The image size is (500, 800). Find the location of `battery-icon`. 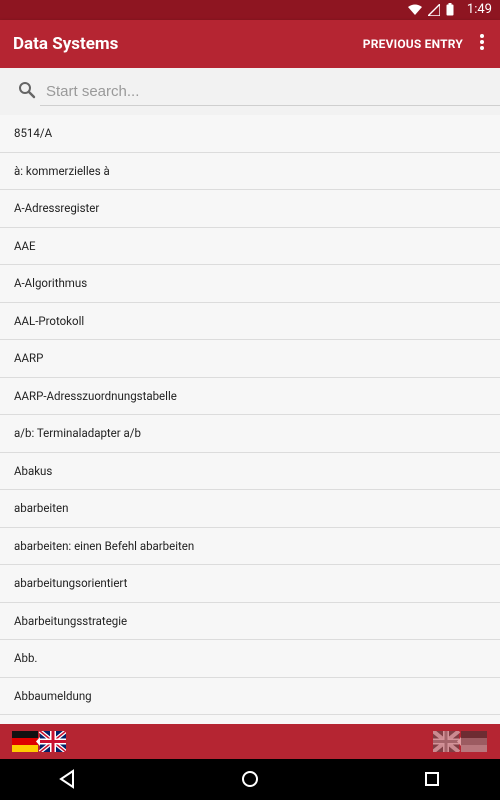

battery-icon is located at coordinates (450, 9).